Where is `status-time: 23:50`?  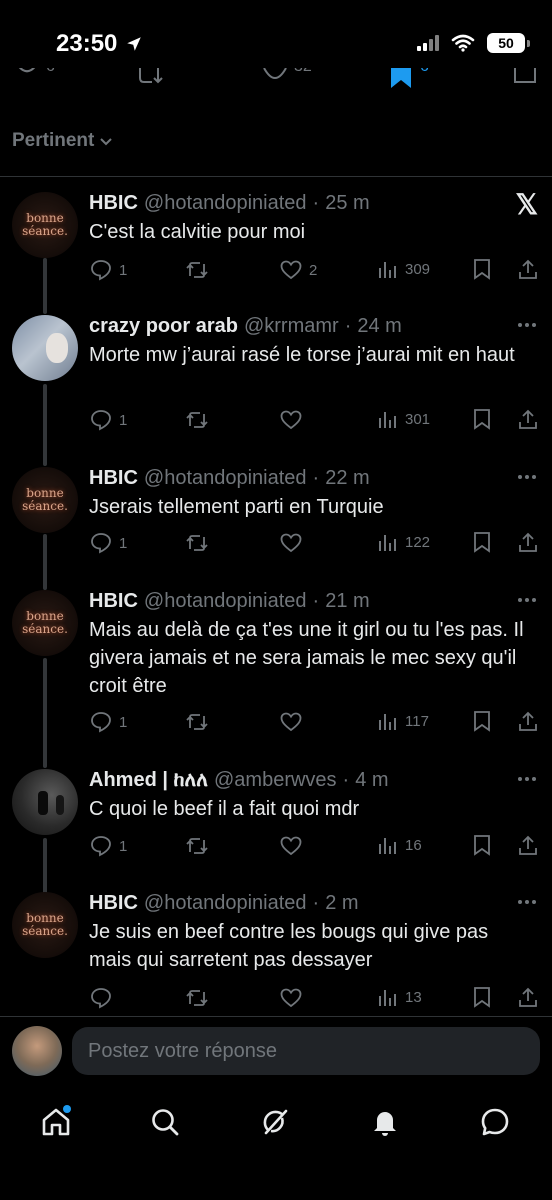 status-time: 23:50 is located at coordinates (99, 44).